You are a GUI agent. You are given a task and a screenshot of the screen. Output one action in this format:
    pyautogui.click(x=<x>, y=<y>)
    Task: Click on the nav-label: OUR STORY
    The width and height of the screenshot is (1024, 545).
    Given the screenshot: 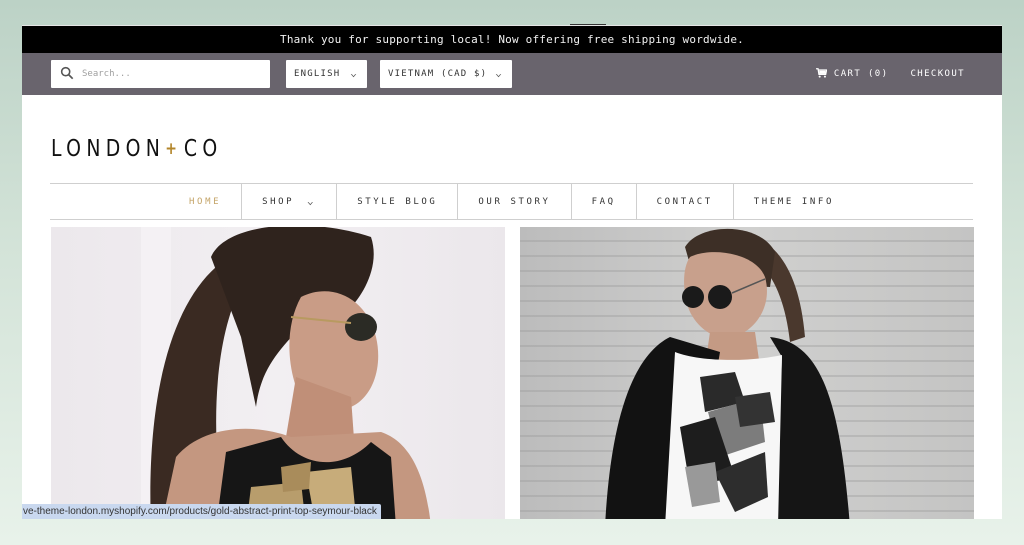 What is the action you would take?
    pyautogui.click(x=514, y=201)
    